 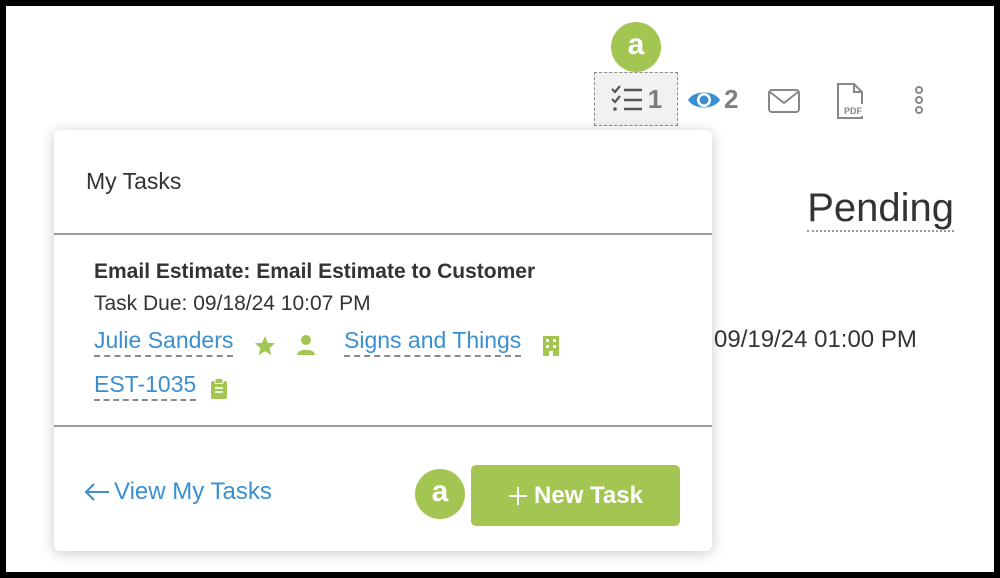 I want to click on new-task-button: New Task, so click(x=575, y=495).